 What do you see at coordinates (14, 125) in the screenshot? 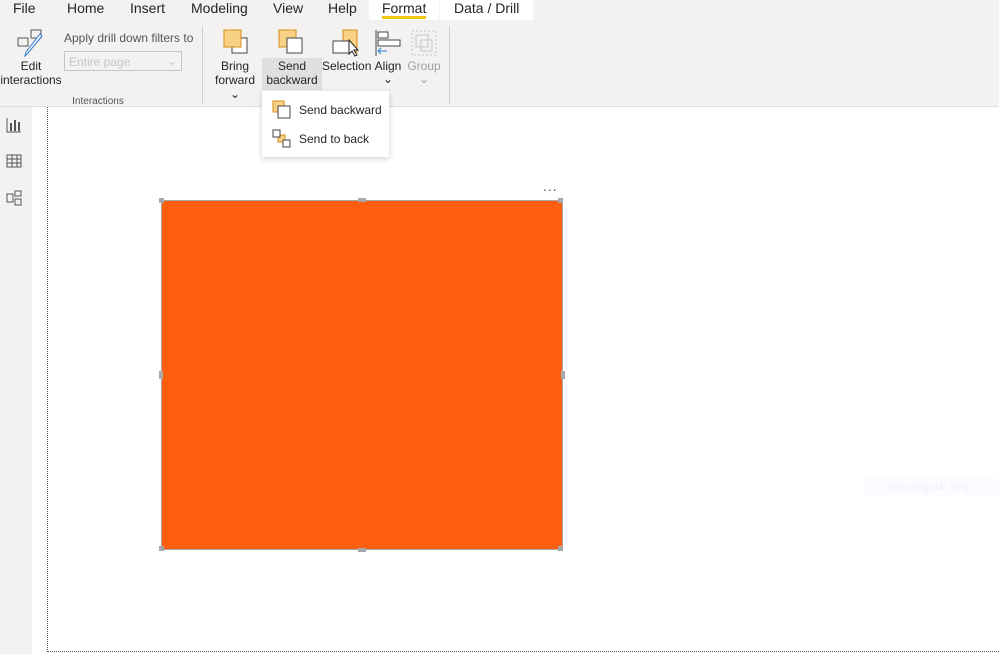
I see `report-view-icon` at bounding box center [14, 125].